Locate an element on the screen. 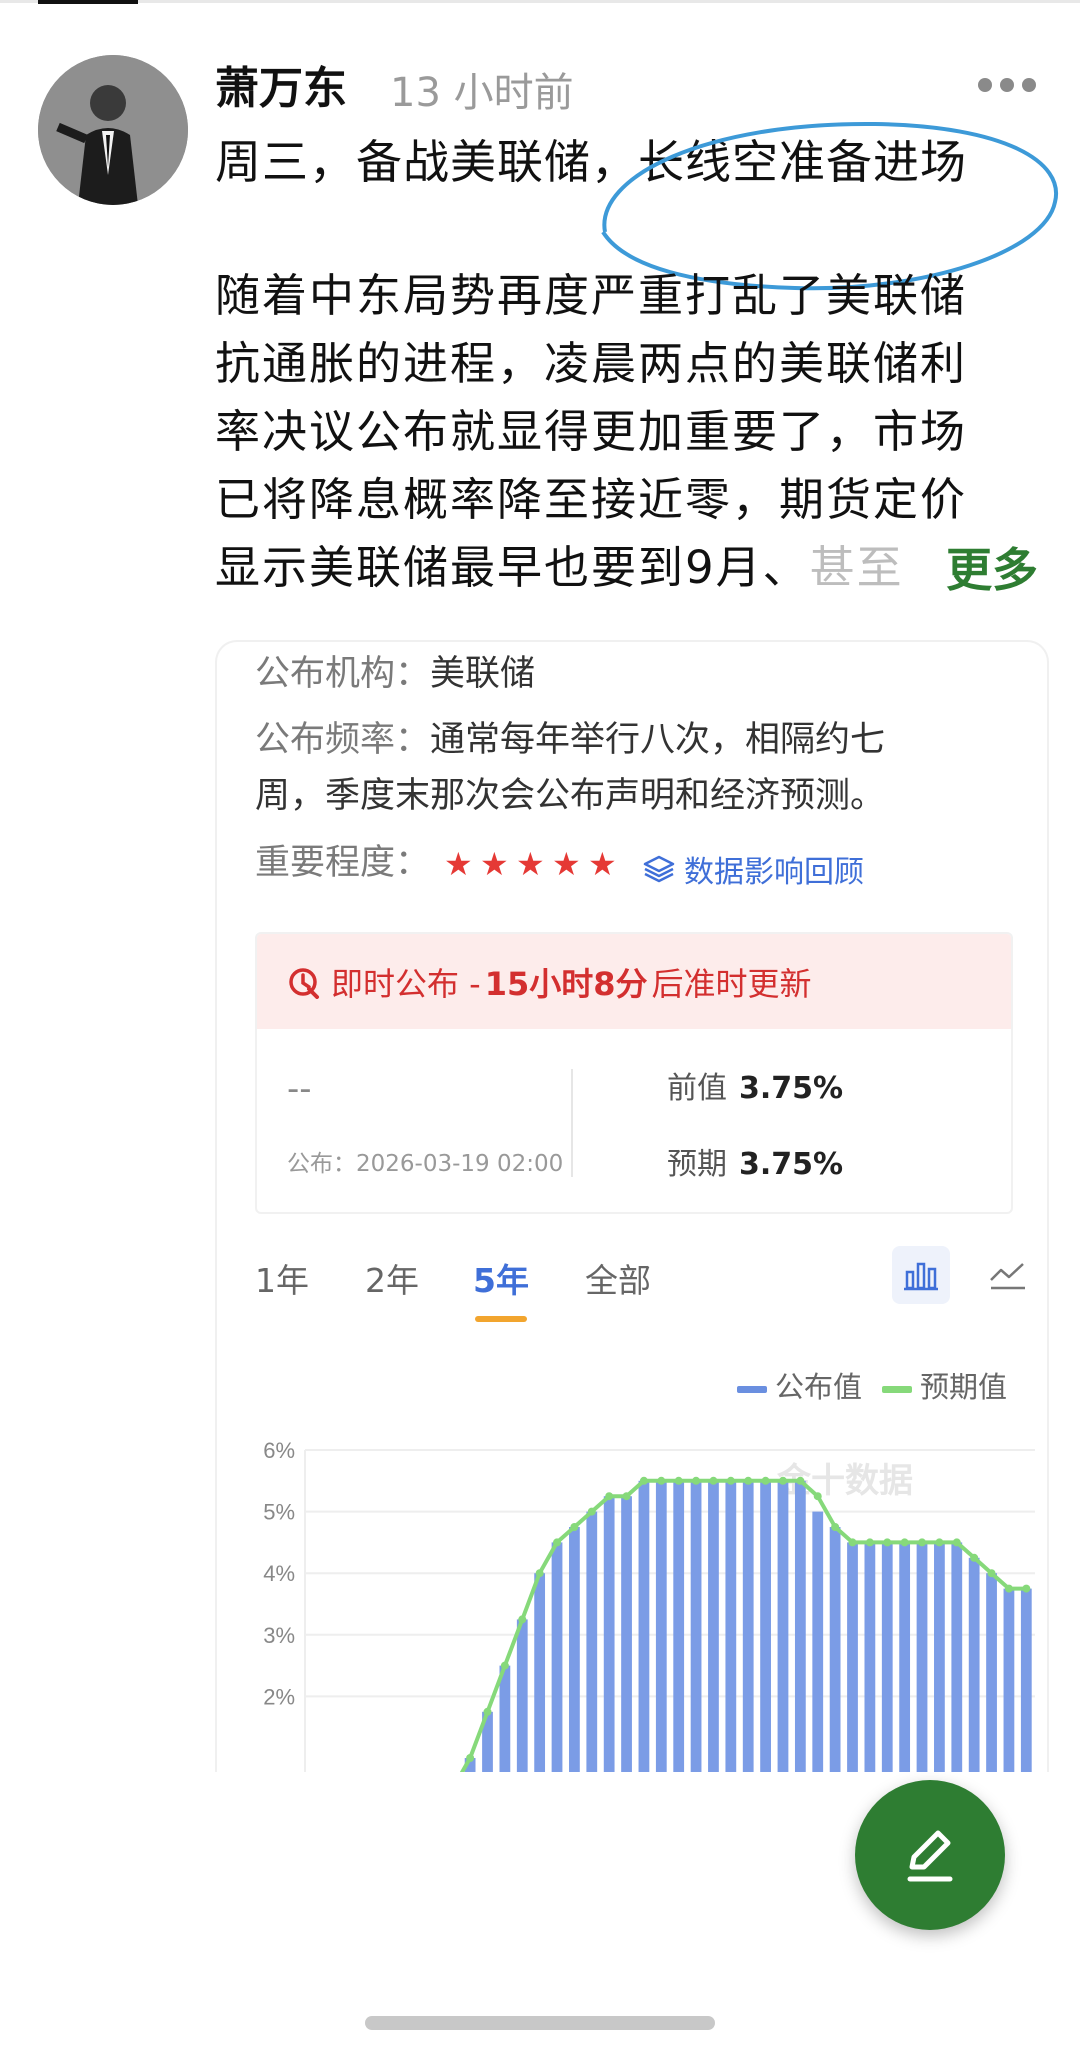  author-name: 萧万东 is located at coordinates (281, 84).